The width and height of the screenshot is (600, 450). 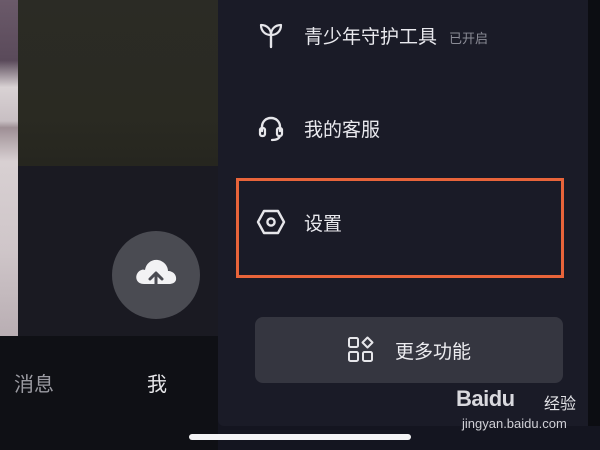 I want to click on more-features-label: 更多功能, so click(x=432, y=351).